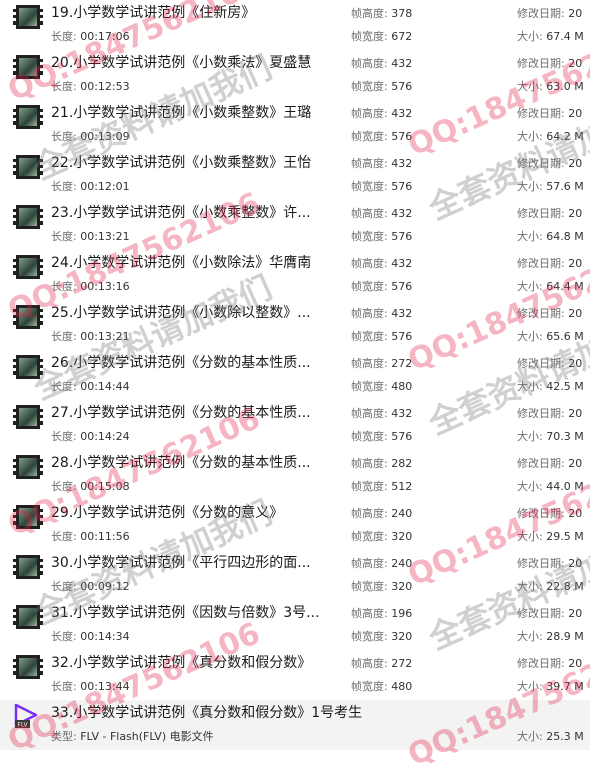  What do you see at coordinates (105, 686) in the screenshot?
I see `duration-value: 00:13:44` at bounding box center [105, 686].